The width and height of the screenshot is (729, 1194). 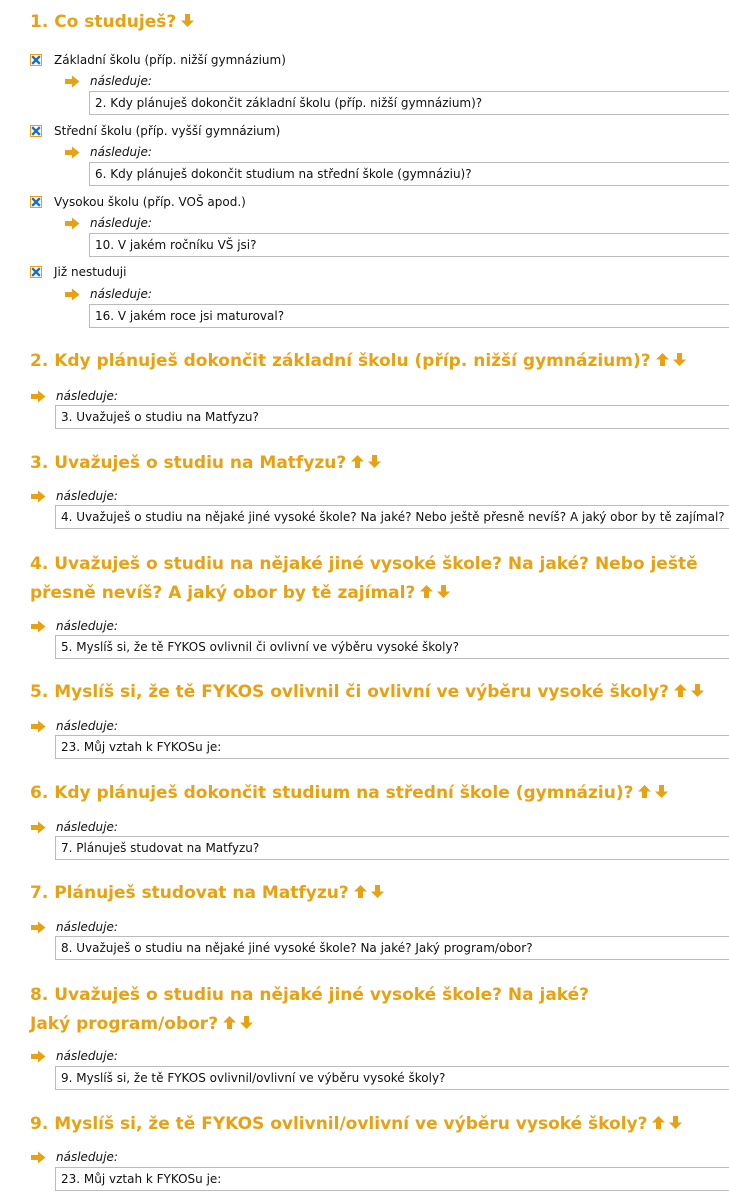 I want to click on question-title-7: 7. Plánuješ studovat na Matfyzu?, so click(x=377, y=893).